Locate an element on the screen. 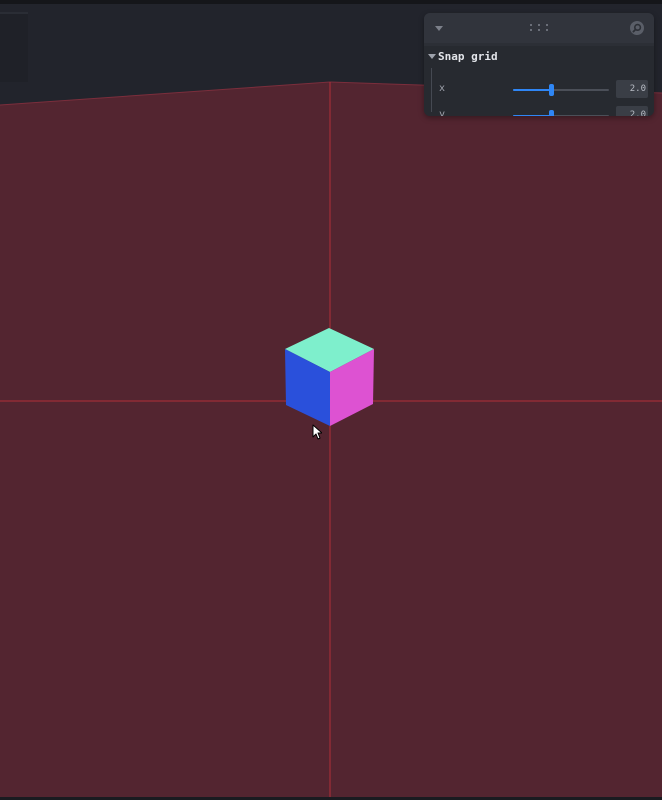 The image size is (662, 800). search-icon is located at coordinates (637, 28).